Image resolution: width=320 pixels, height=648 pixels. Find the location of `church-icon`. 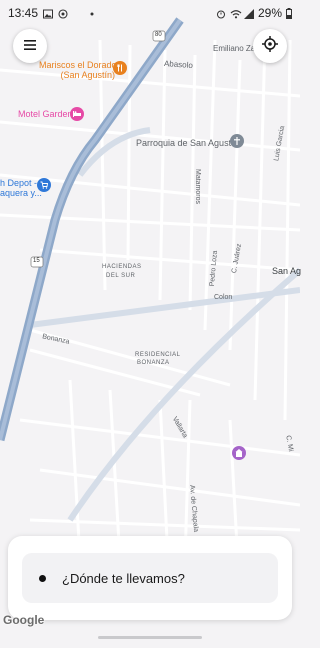

church-icon is located at coordinates (237, 141).